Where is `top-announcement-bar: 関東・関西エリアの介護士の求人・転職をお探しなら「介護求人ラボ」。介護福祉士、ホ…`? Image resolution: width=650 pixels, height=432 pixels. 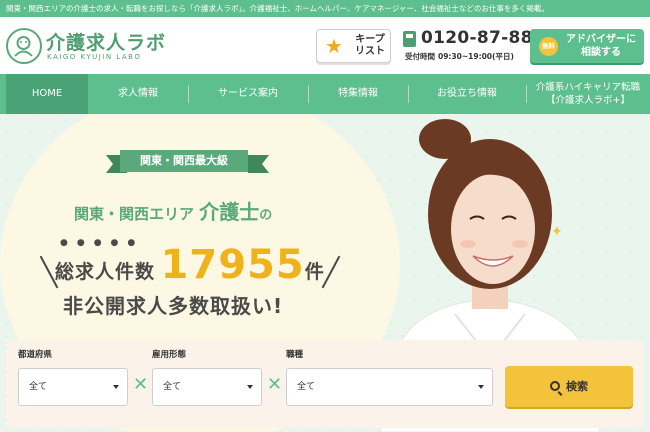
top-announcement-bar: 関東・関西エリアの介護士の求人・転職をお探しなら「介護求人ラボ」。介護福祉士、ホ… is located at coordinates (325, 8).